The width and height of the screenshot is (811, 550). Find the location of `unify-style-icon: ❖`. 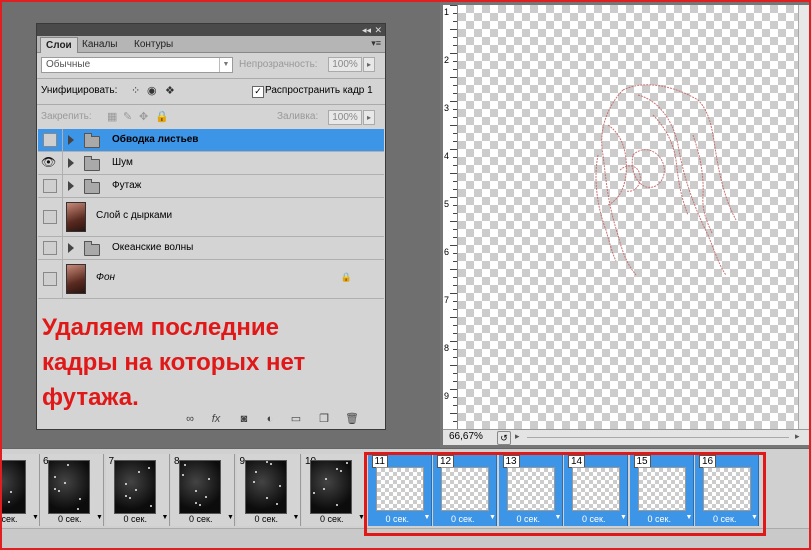

unify-style-icon: ❖ is located at coordinates (172, 91).